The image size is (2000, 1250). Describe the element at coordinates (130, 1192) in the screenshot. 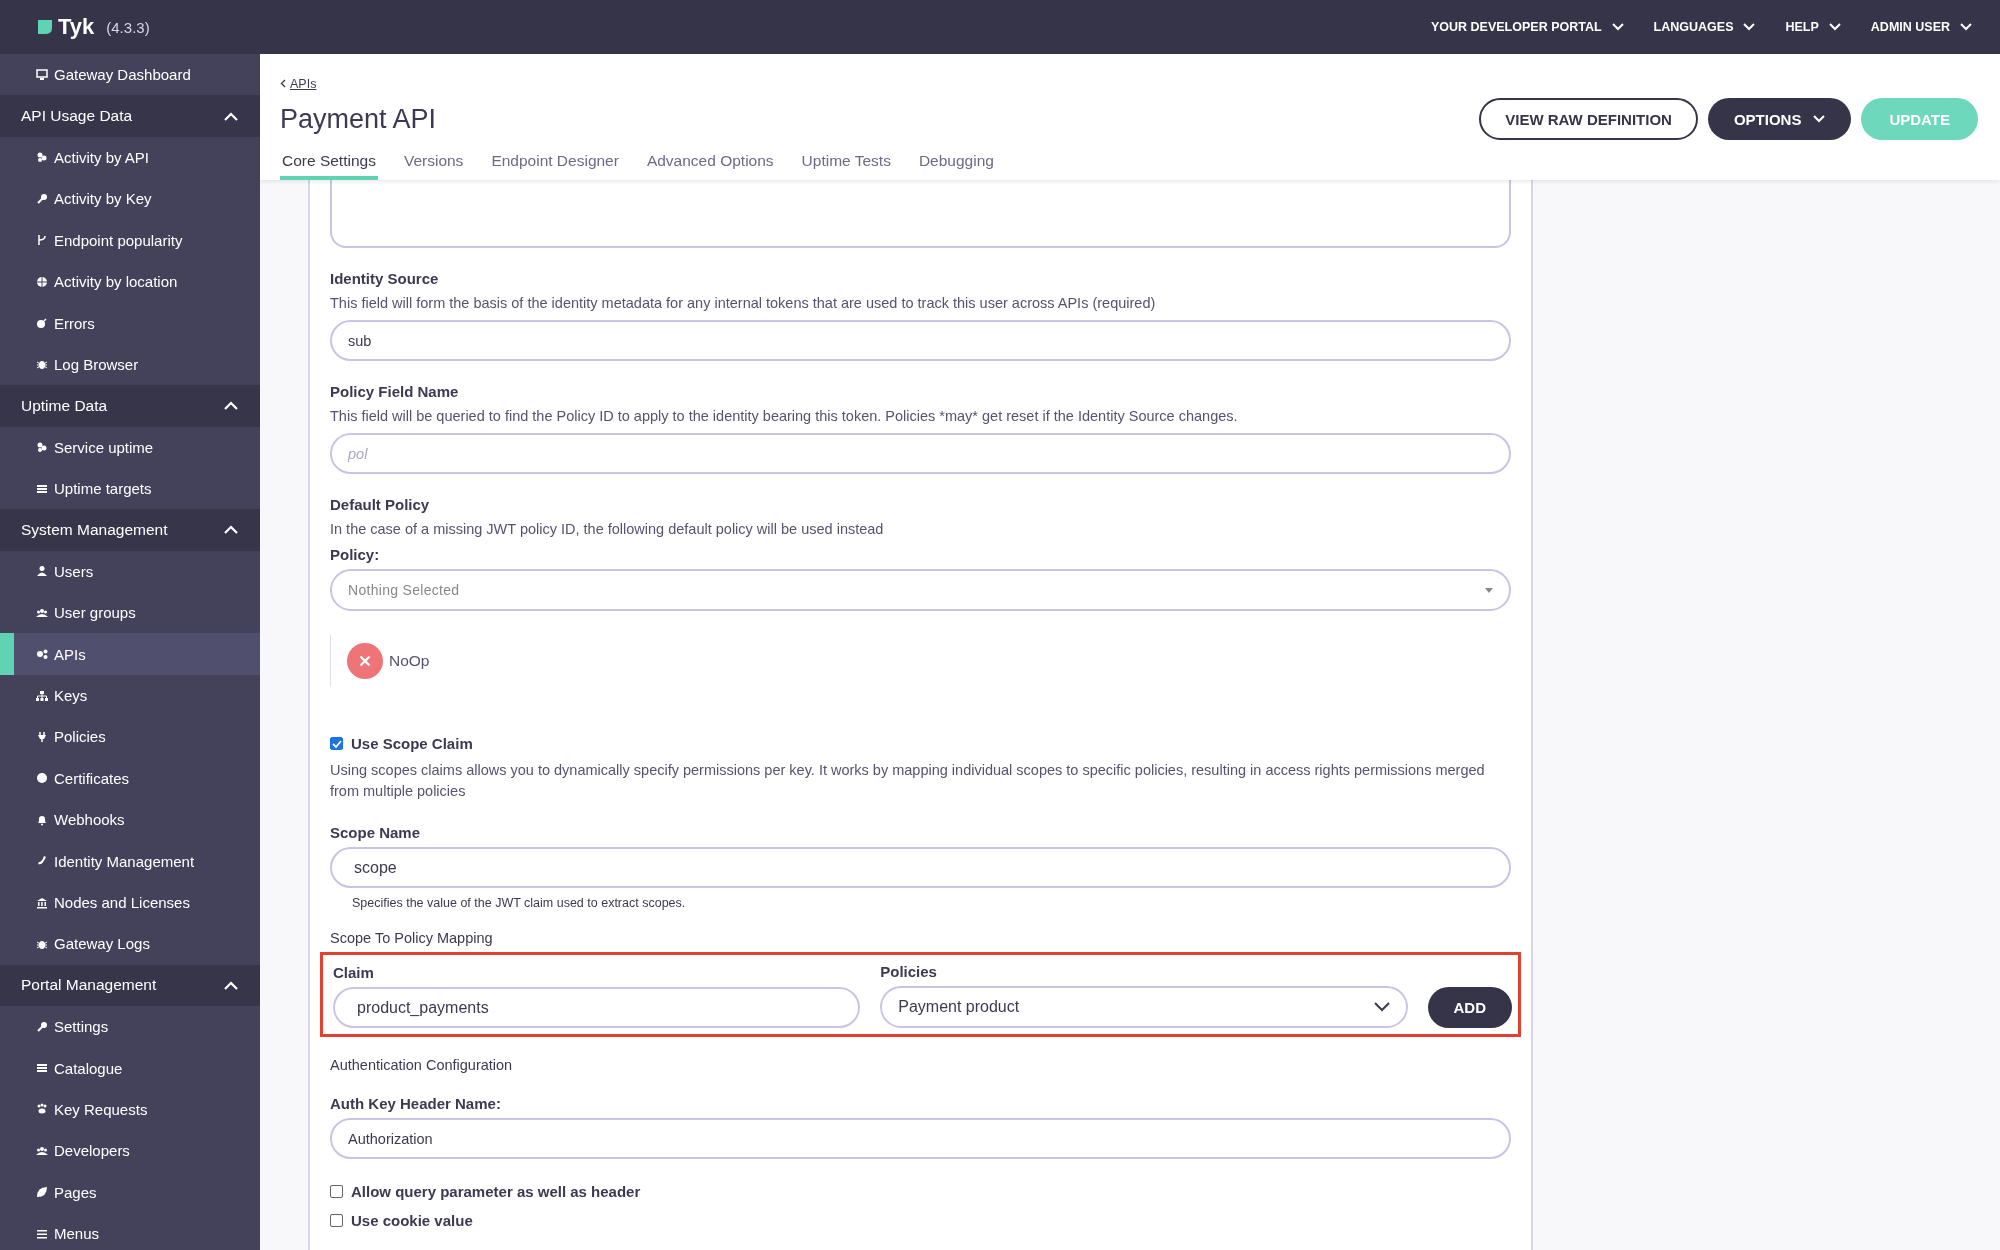

I see `sidebar-item: Pages` at that location.